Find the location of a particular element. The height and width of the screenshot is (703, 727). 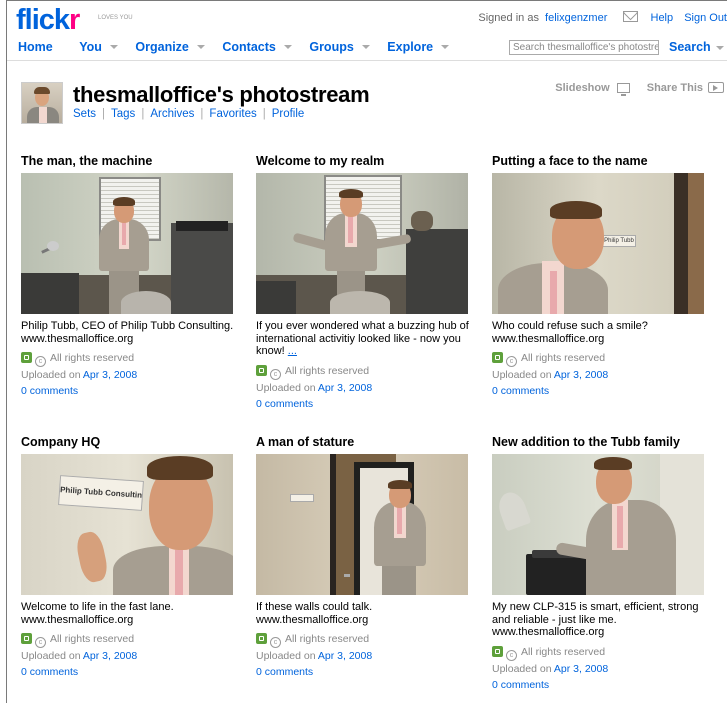

account-bar: Signed in as felixgenzmer Help Sign Out is located at coordinates (602, 17).